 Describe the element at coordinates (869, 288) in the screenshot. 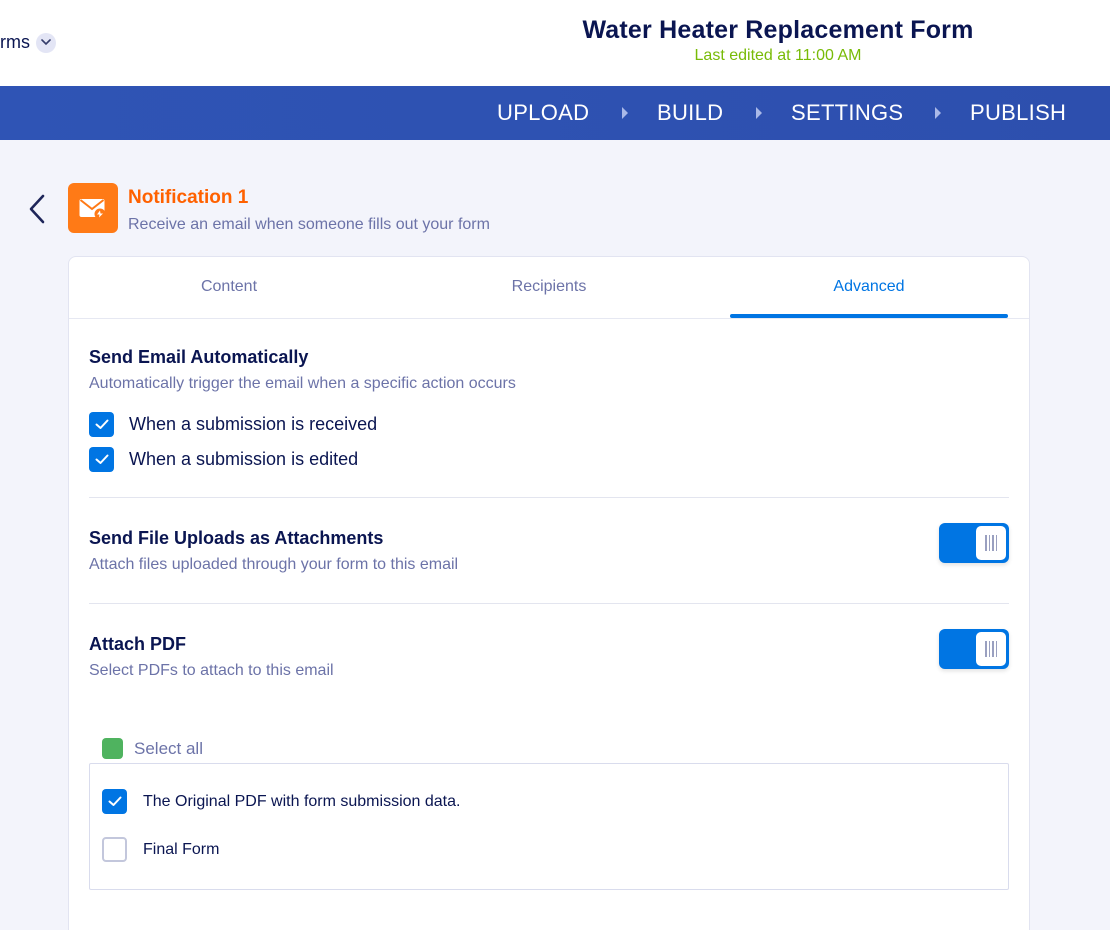

I see `tab-advanced: Advanced` at that location.